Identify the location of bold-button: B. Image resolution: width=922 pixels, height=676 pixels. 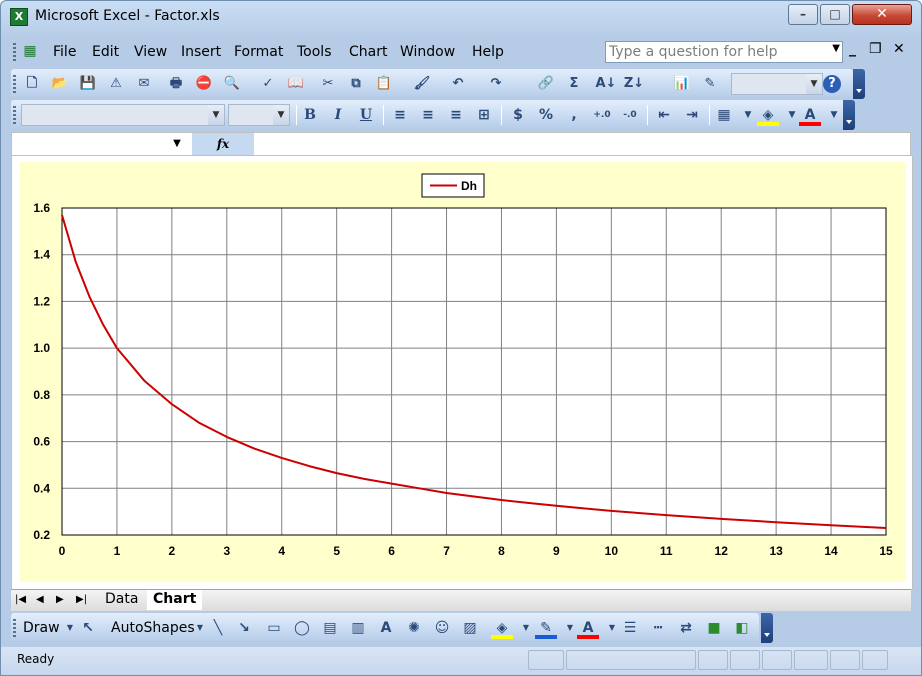
(310, 115).